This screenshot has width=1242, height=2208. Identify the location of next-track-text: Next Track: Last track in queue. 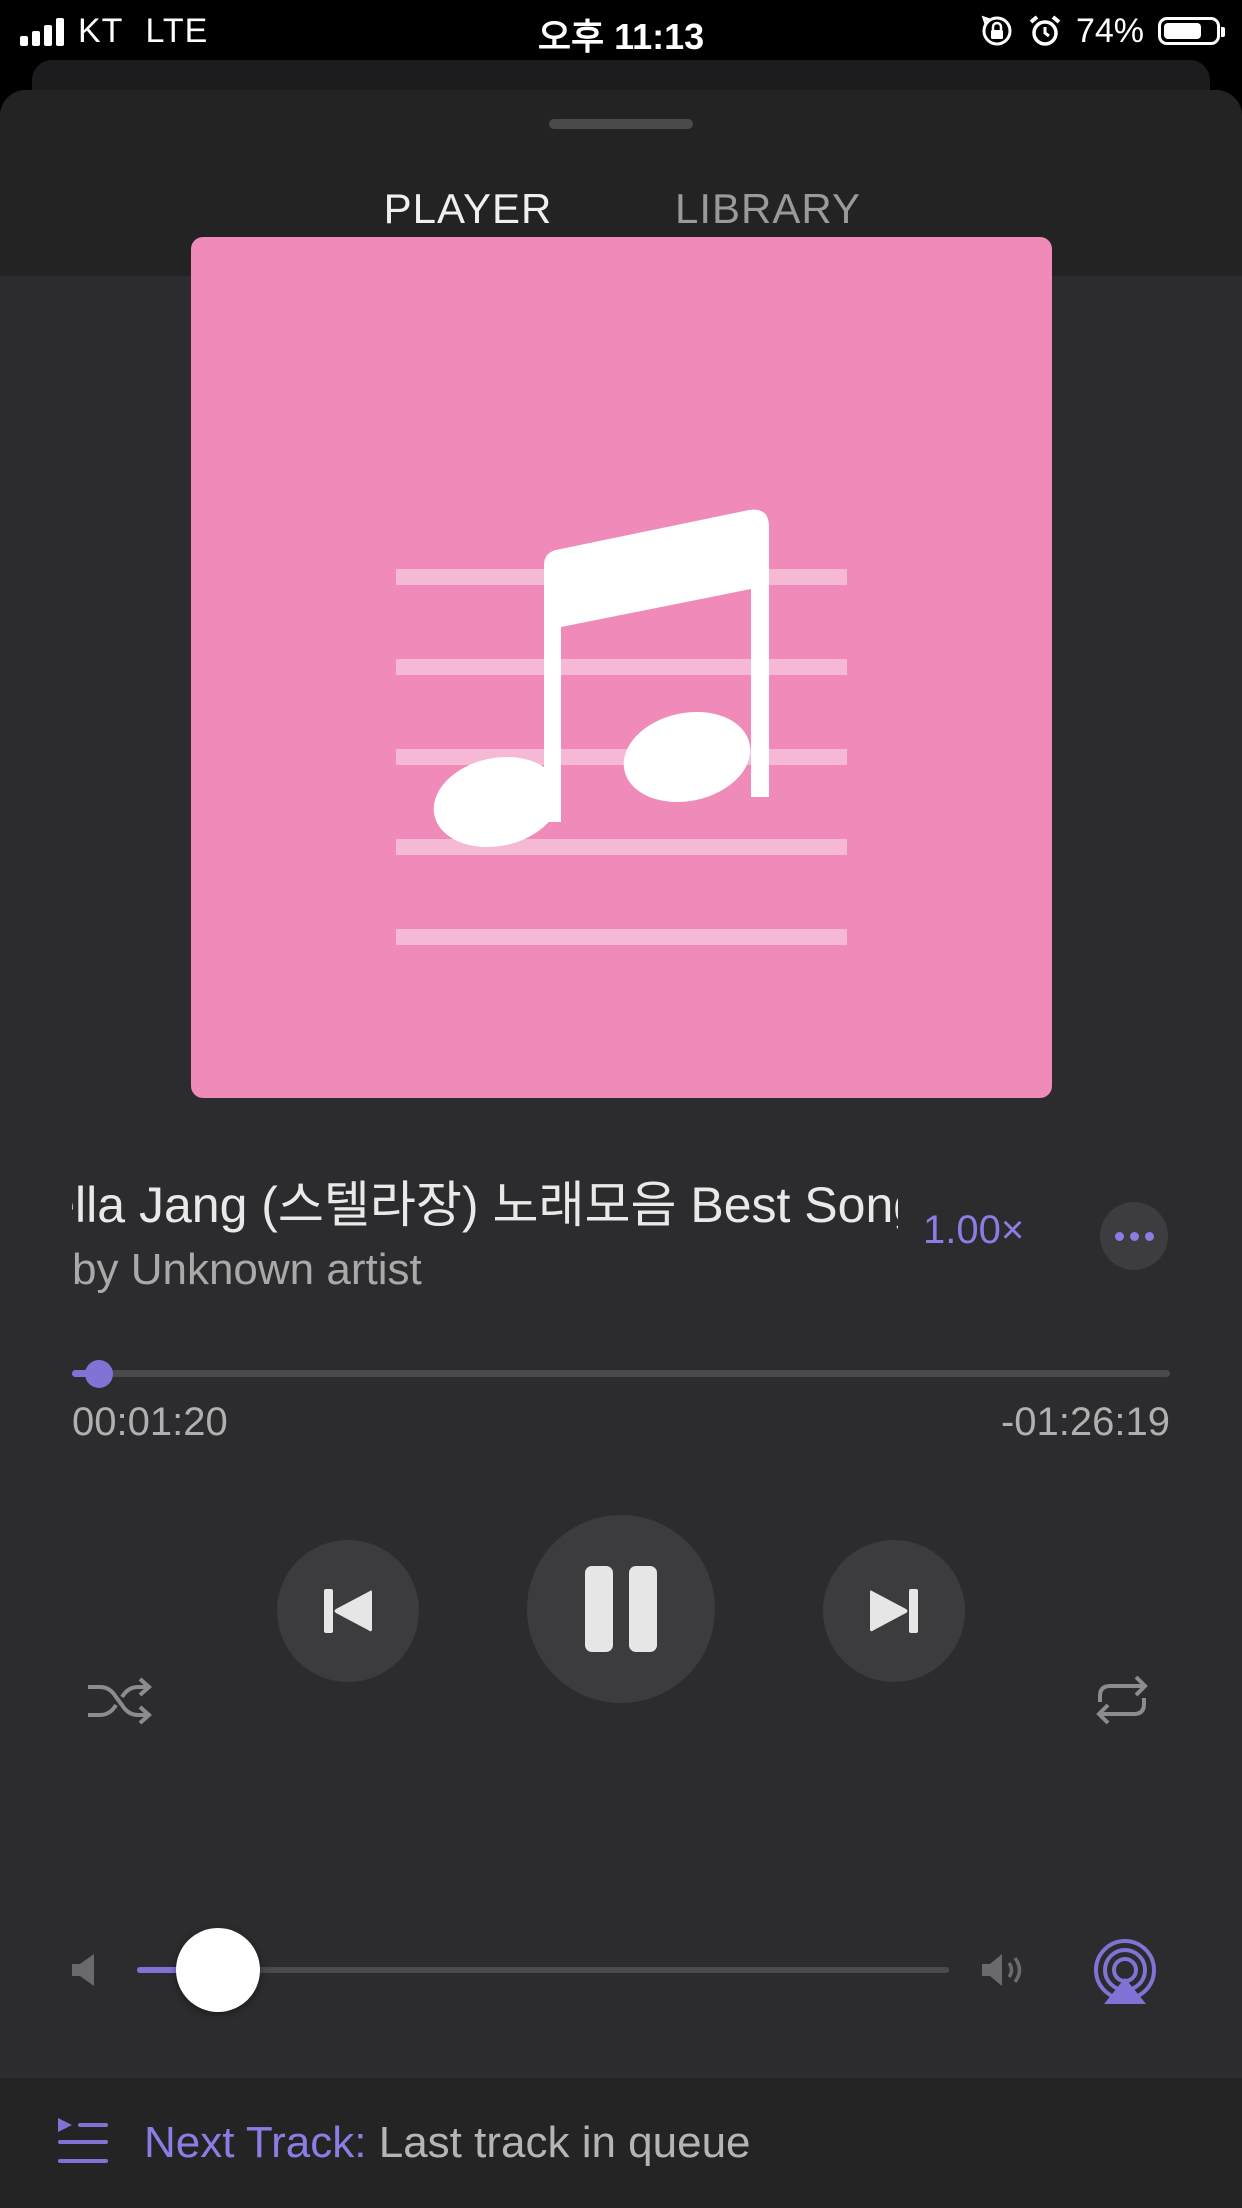
(447, 2143).